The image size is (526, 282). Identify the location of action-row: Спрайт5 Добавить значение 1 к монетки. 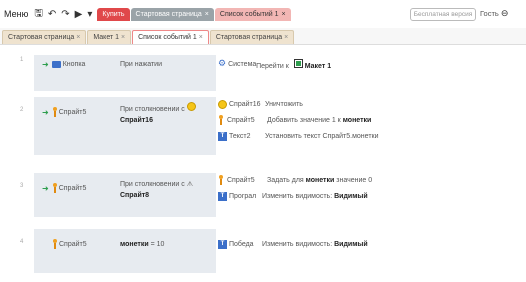
(294, 120).